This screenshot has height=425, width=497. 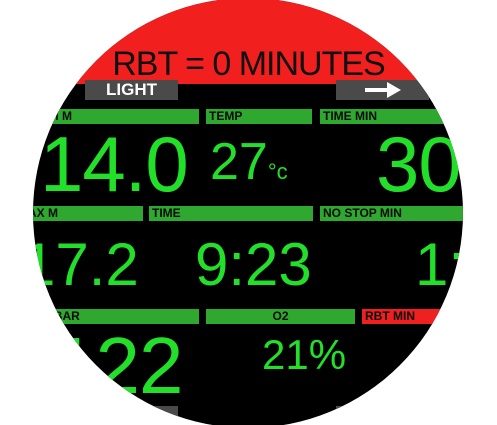 What do you see at coordinates (429, 164) in the screenshot?
I see `dive-time-value: 30:` at bounding box center [429, 164].